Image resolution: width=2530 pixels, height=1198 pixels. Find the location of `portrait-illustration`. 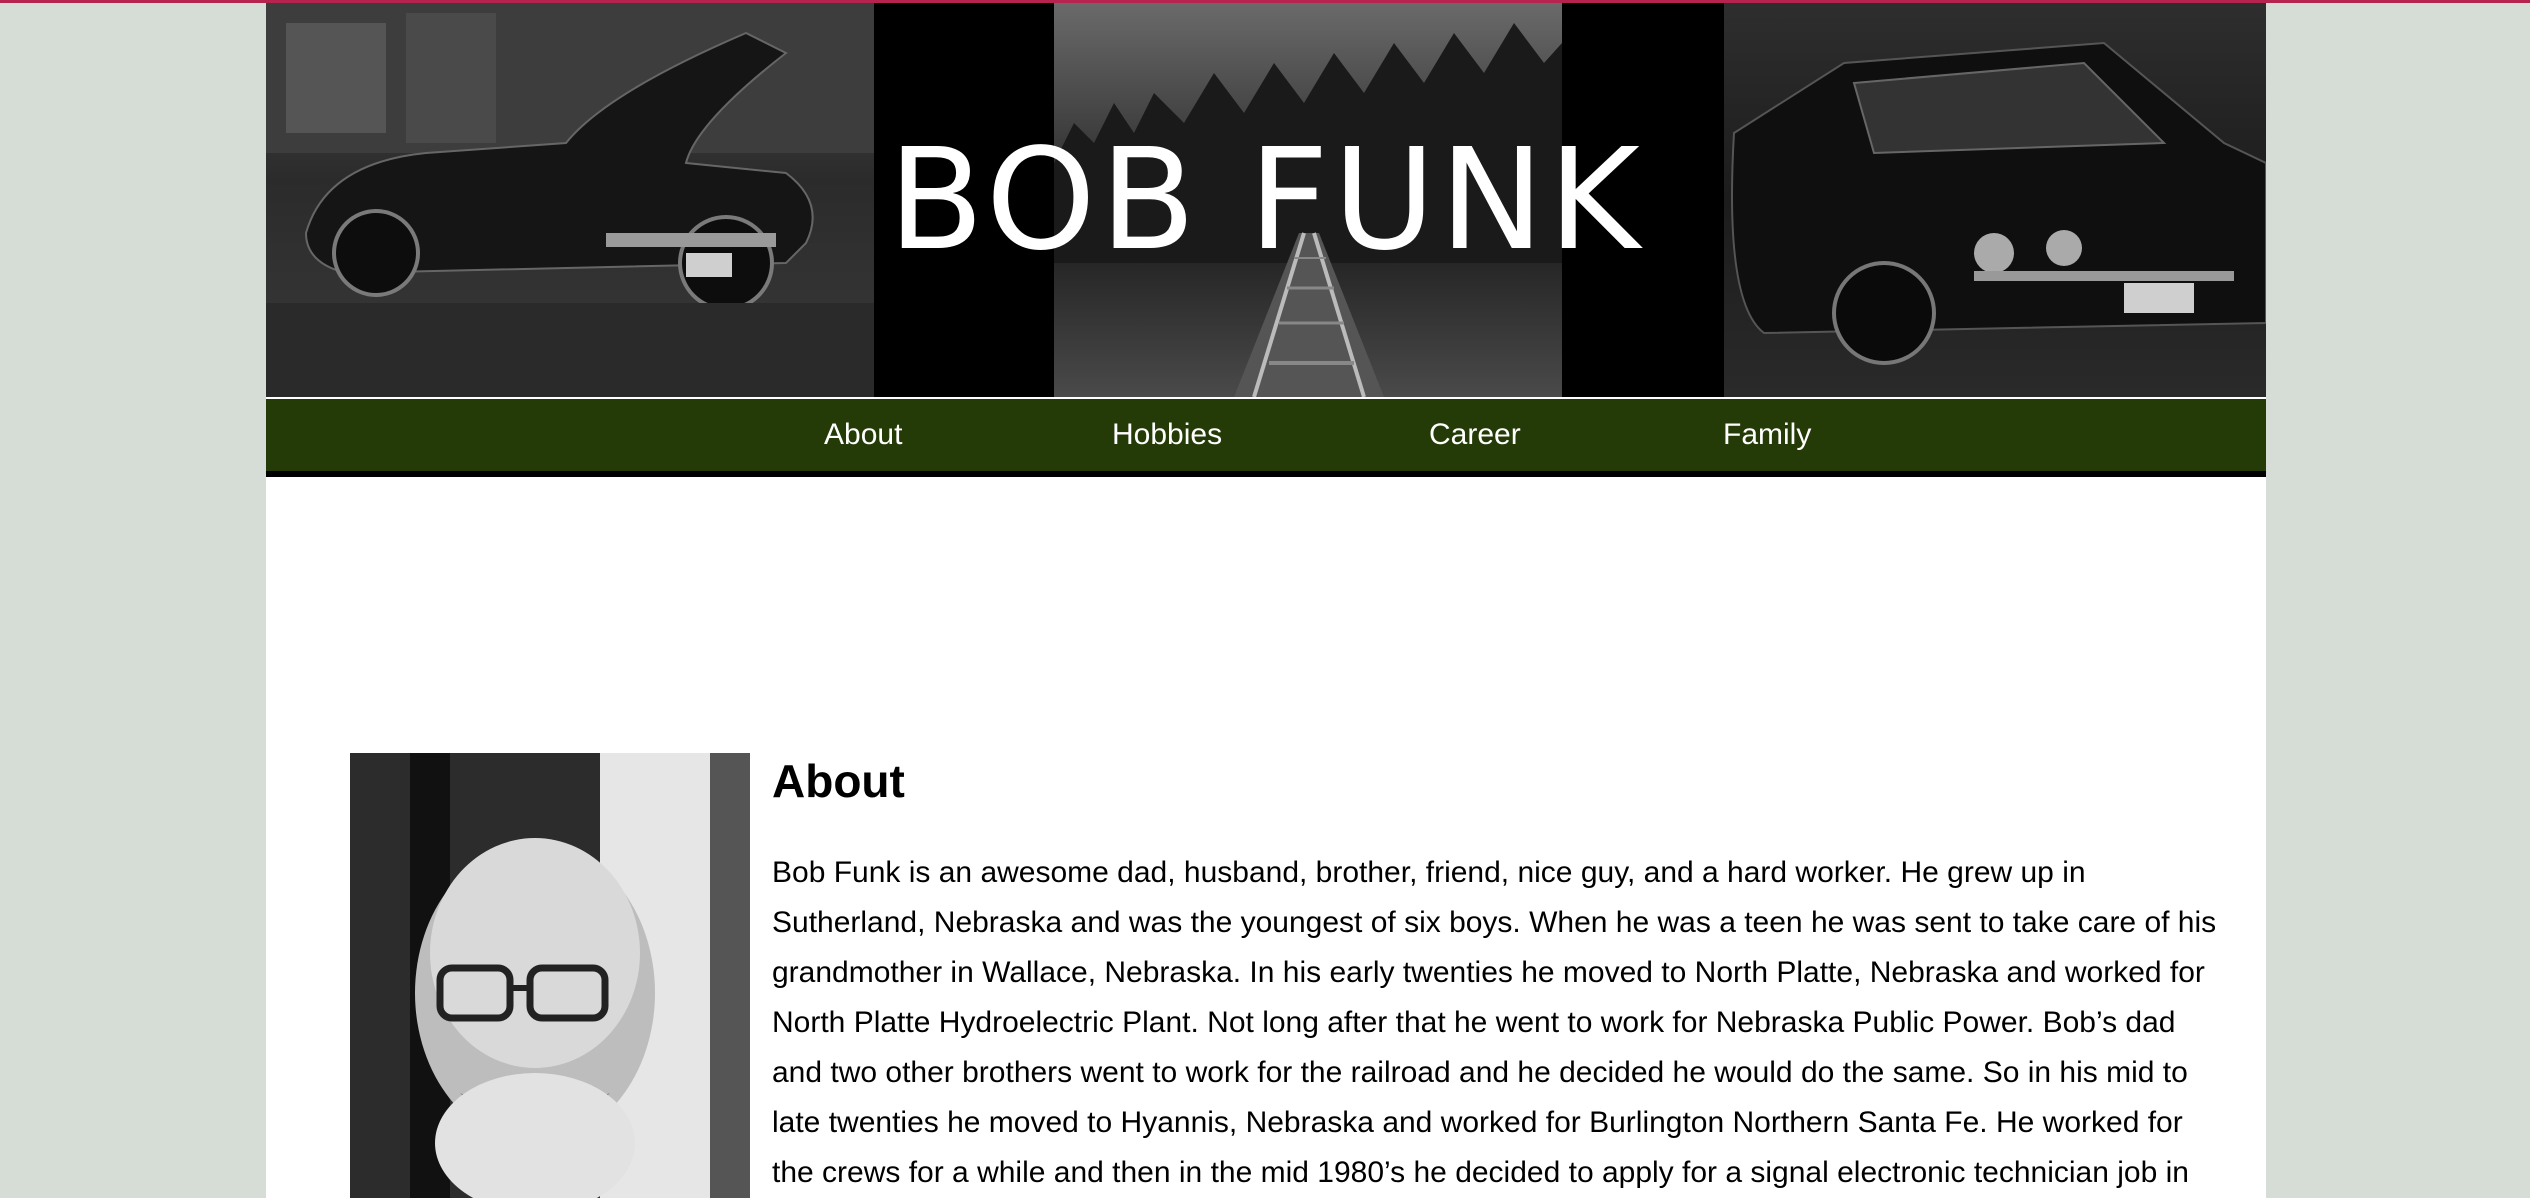

portrait-illustration is located at coordinates (550, 975).